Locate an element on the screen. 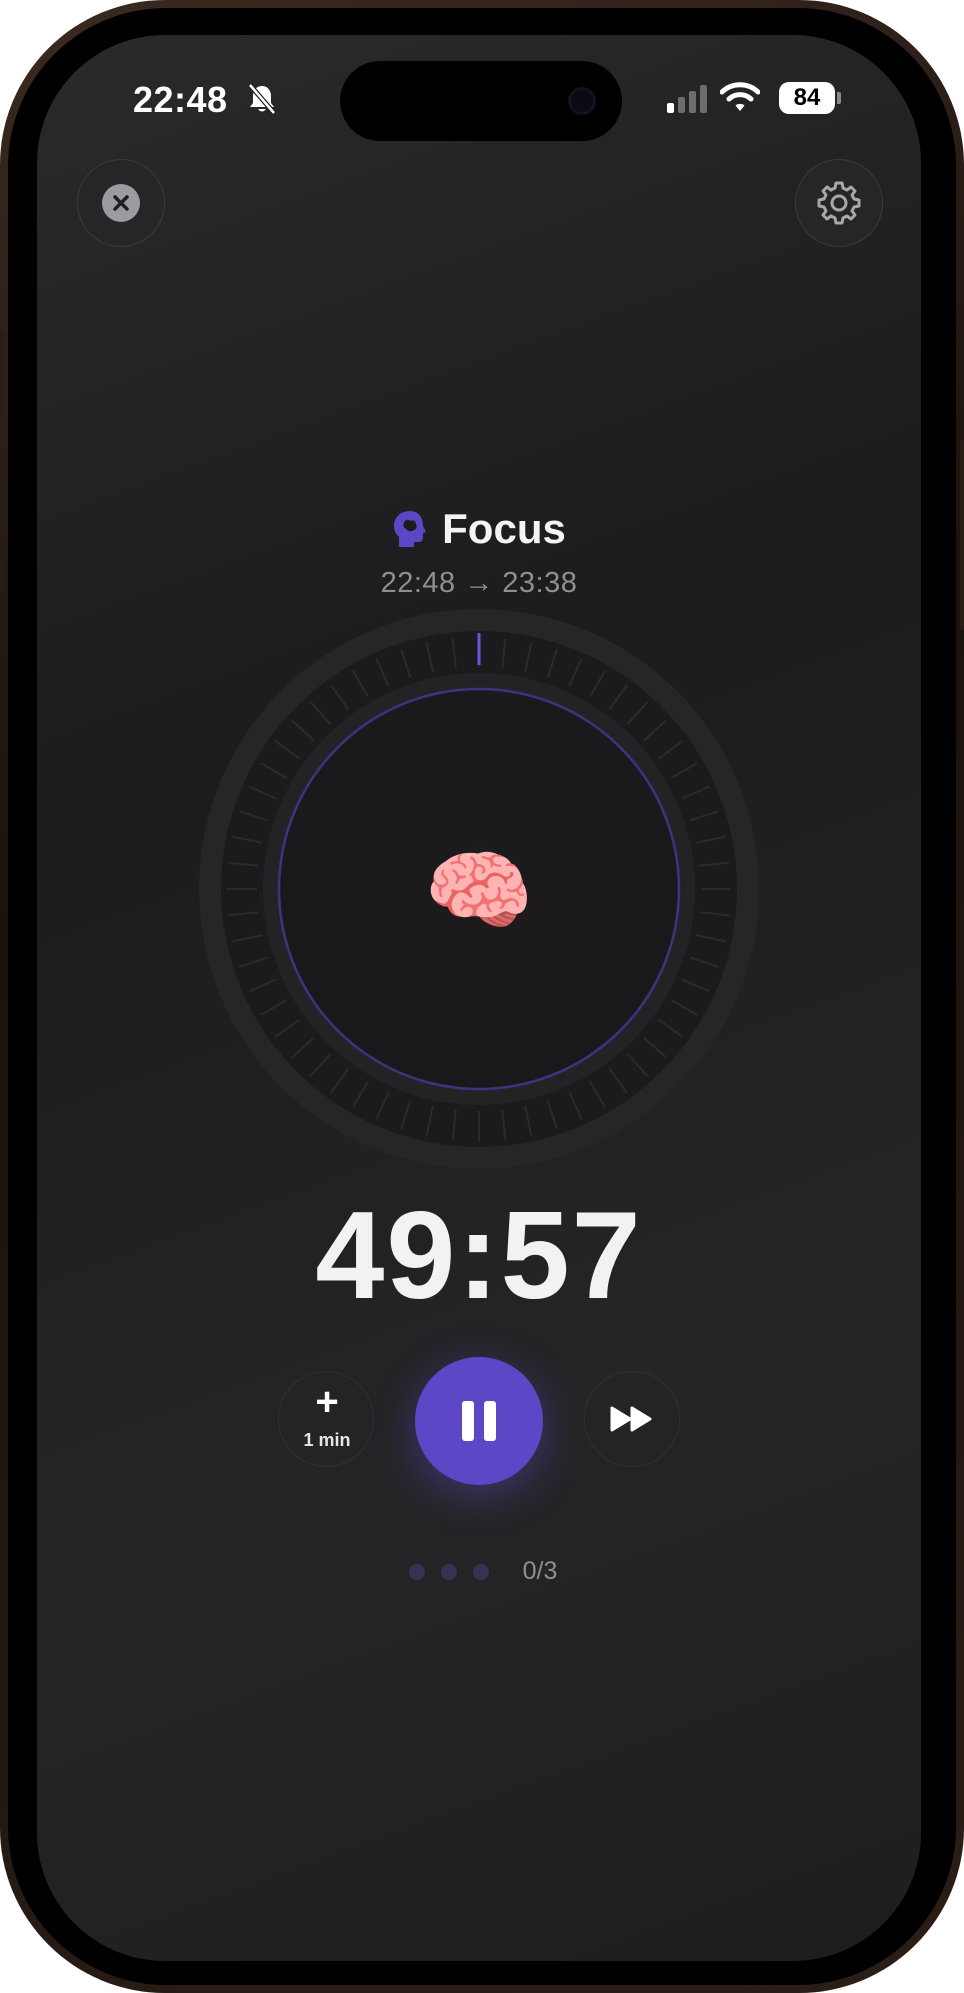  silent-switch is located at coordinates (2, 375).